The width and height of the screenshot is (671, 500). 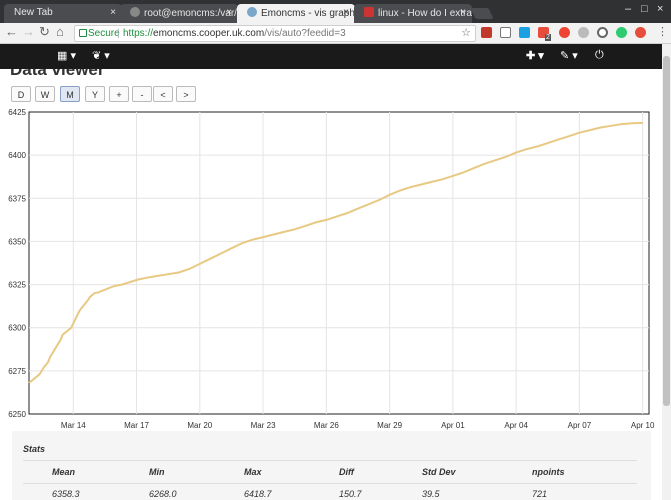 I want to click on opera-extension-icon, so click(x=564, y=32).